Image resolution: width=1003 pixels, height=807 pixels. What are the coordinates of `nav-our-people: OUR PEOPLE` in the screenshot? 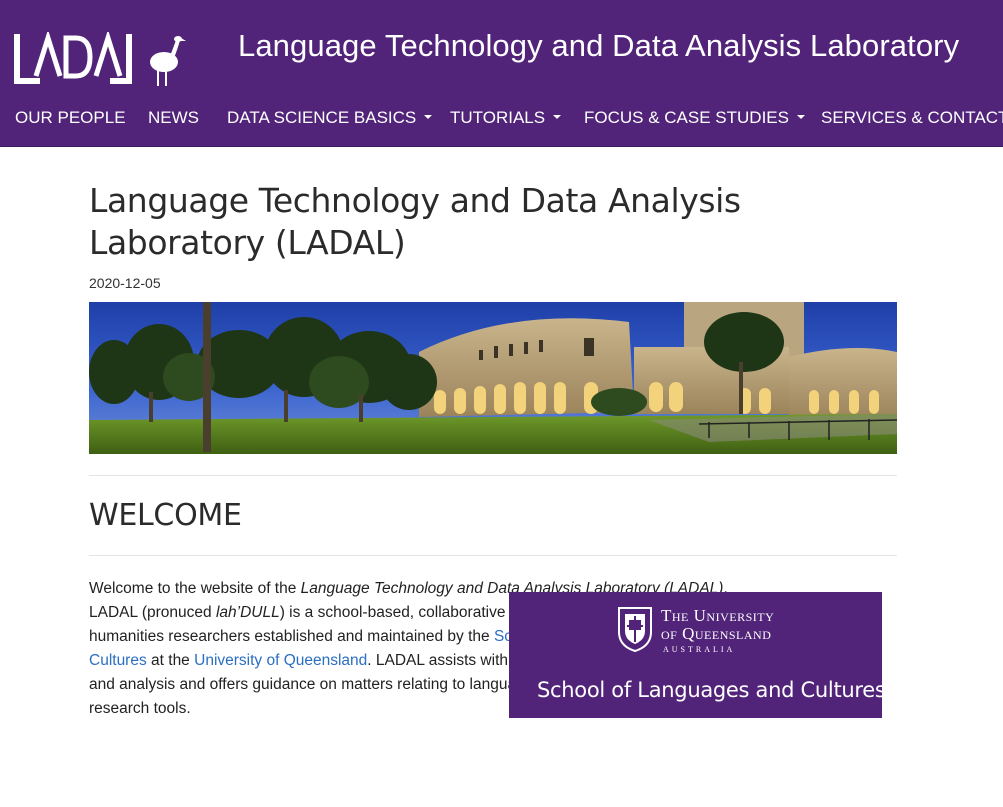 It's located at (70, 118).